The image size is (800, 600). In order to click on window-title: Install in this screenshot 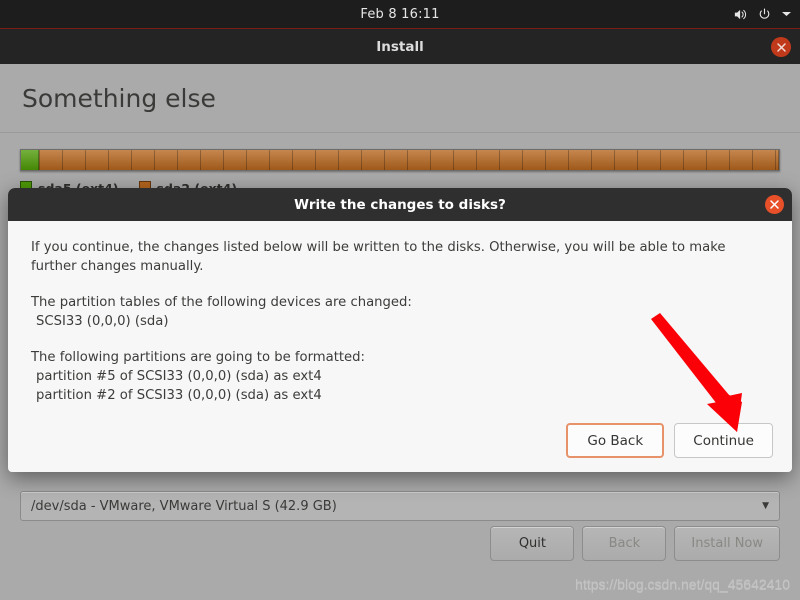, I will do `click(400, 46)`.